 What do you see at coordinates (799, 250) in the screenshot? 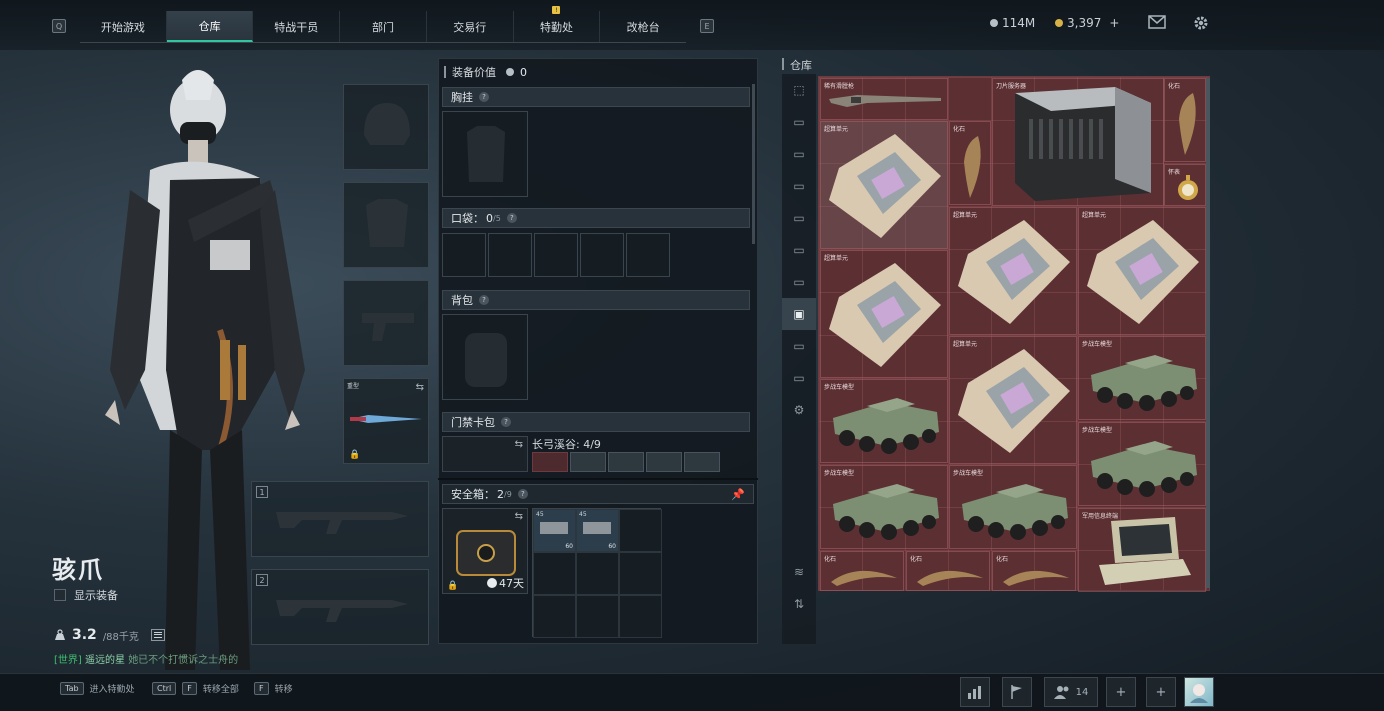
I see `category-tab-5: ▭` at bounding box center [799, 250].